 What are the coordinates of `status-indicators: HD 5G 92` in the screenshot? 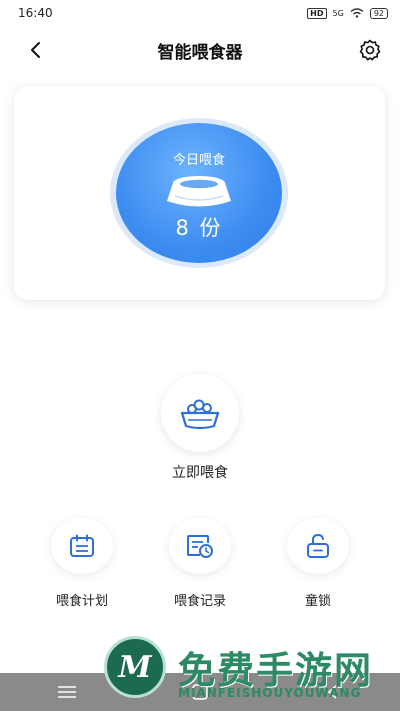 It's located at (347, 13).